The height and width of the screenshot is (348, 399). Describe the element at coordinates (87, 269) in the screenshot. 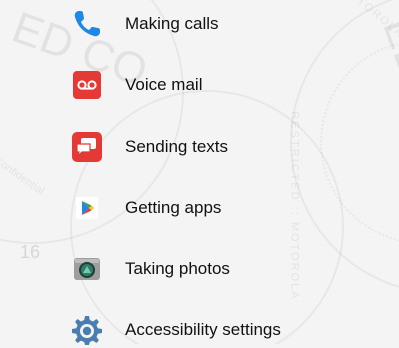

I see `camera-icon` at that location.